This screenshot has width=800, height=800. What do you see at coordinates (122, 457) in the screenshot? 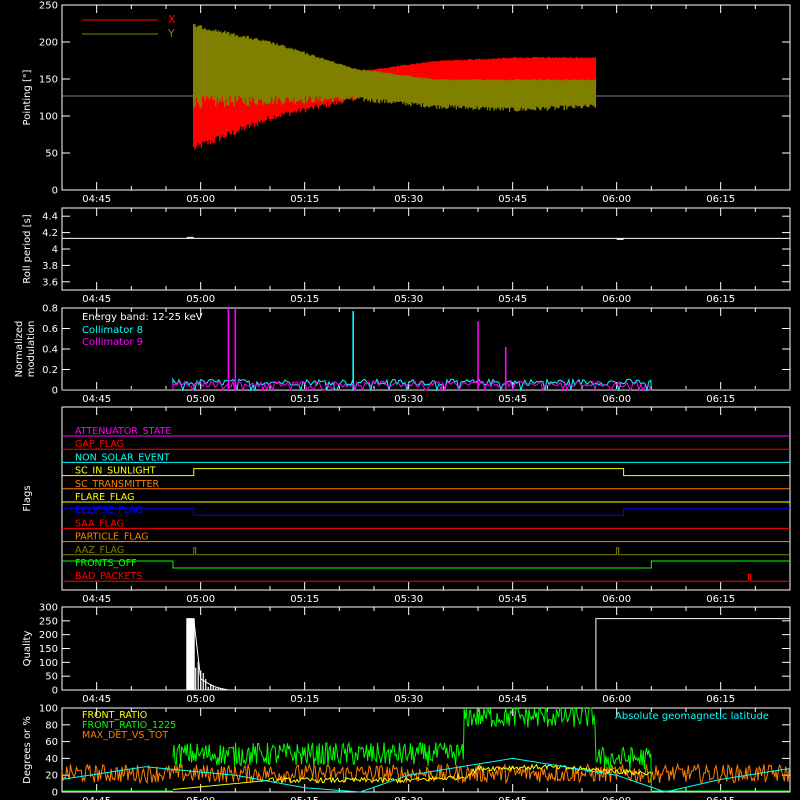
I see `flag-label: NON_SOLAR_EVENT` at bounding box center [122, 457].